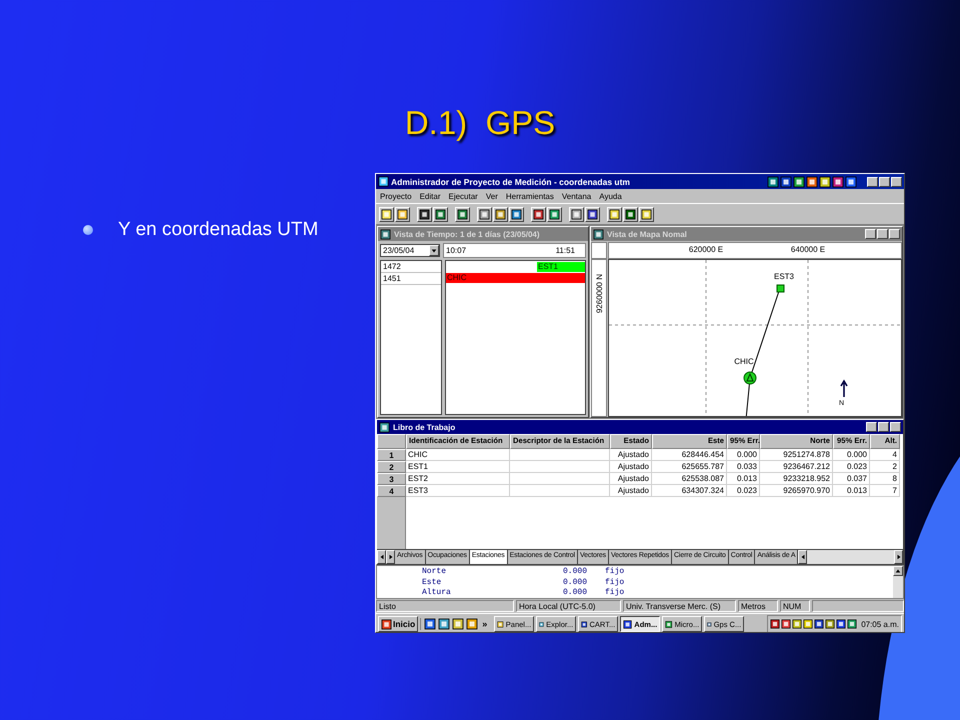 This screenshot has height=720, width=960. Describe the element at coordinates (458, 491) in the screenshot. I see `table-cell: EST3` at that location.